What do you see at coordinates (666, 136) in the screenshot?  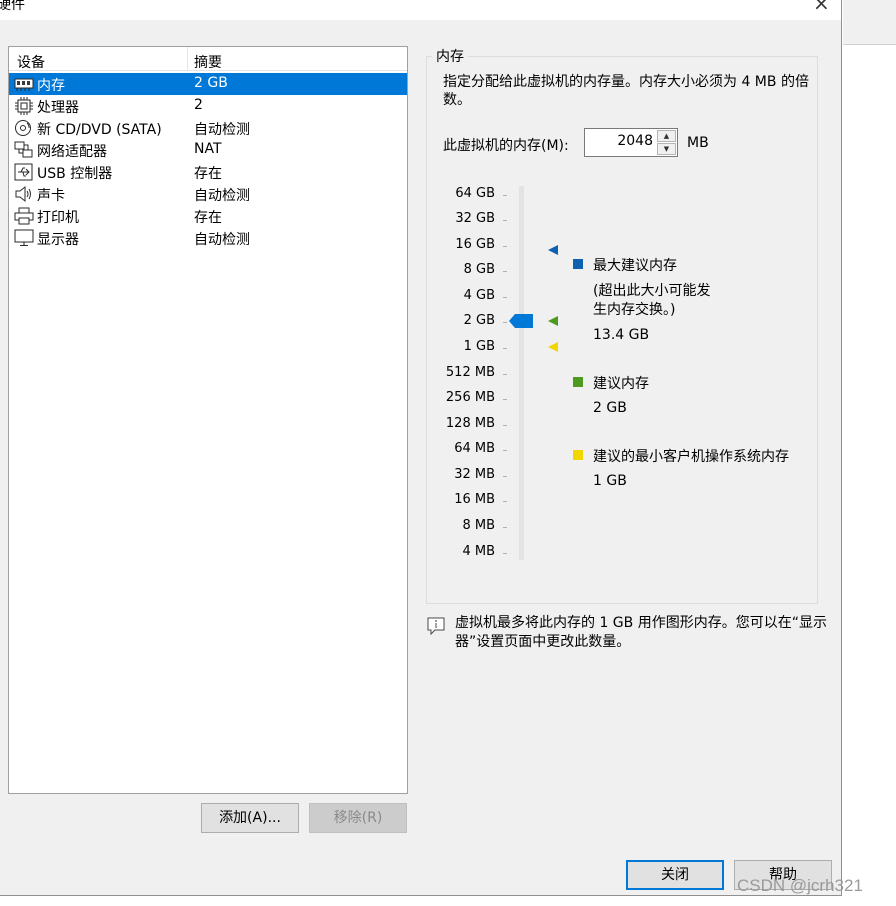 I see `stepper-up-icon: ▲` at bounding box center [666, 136].